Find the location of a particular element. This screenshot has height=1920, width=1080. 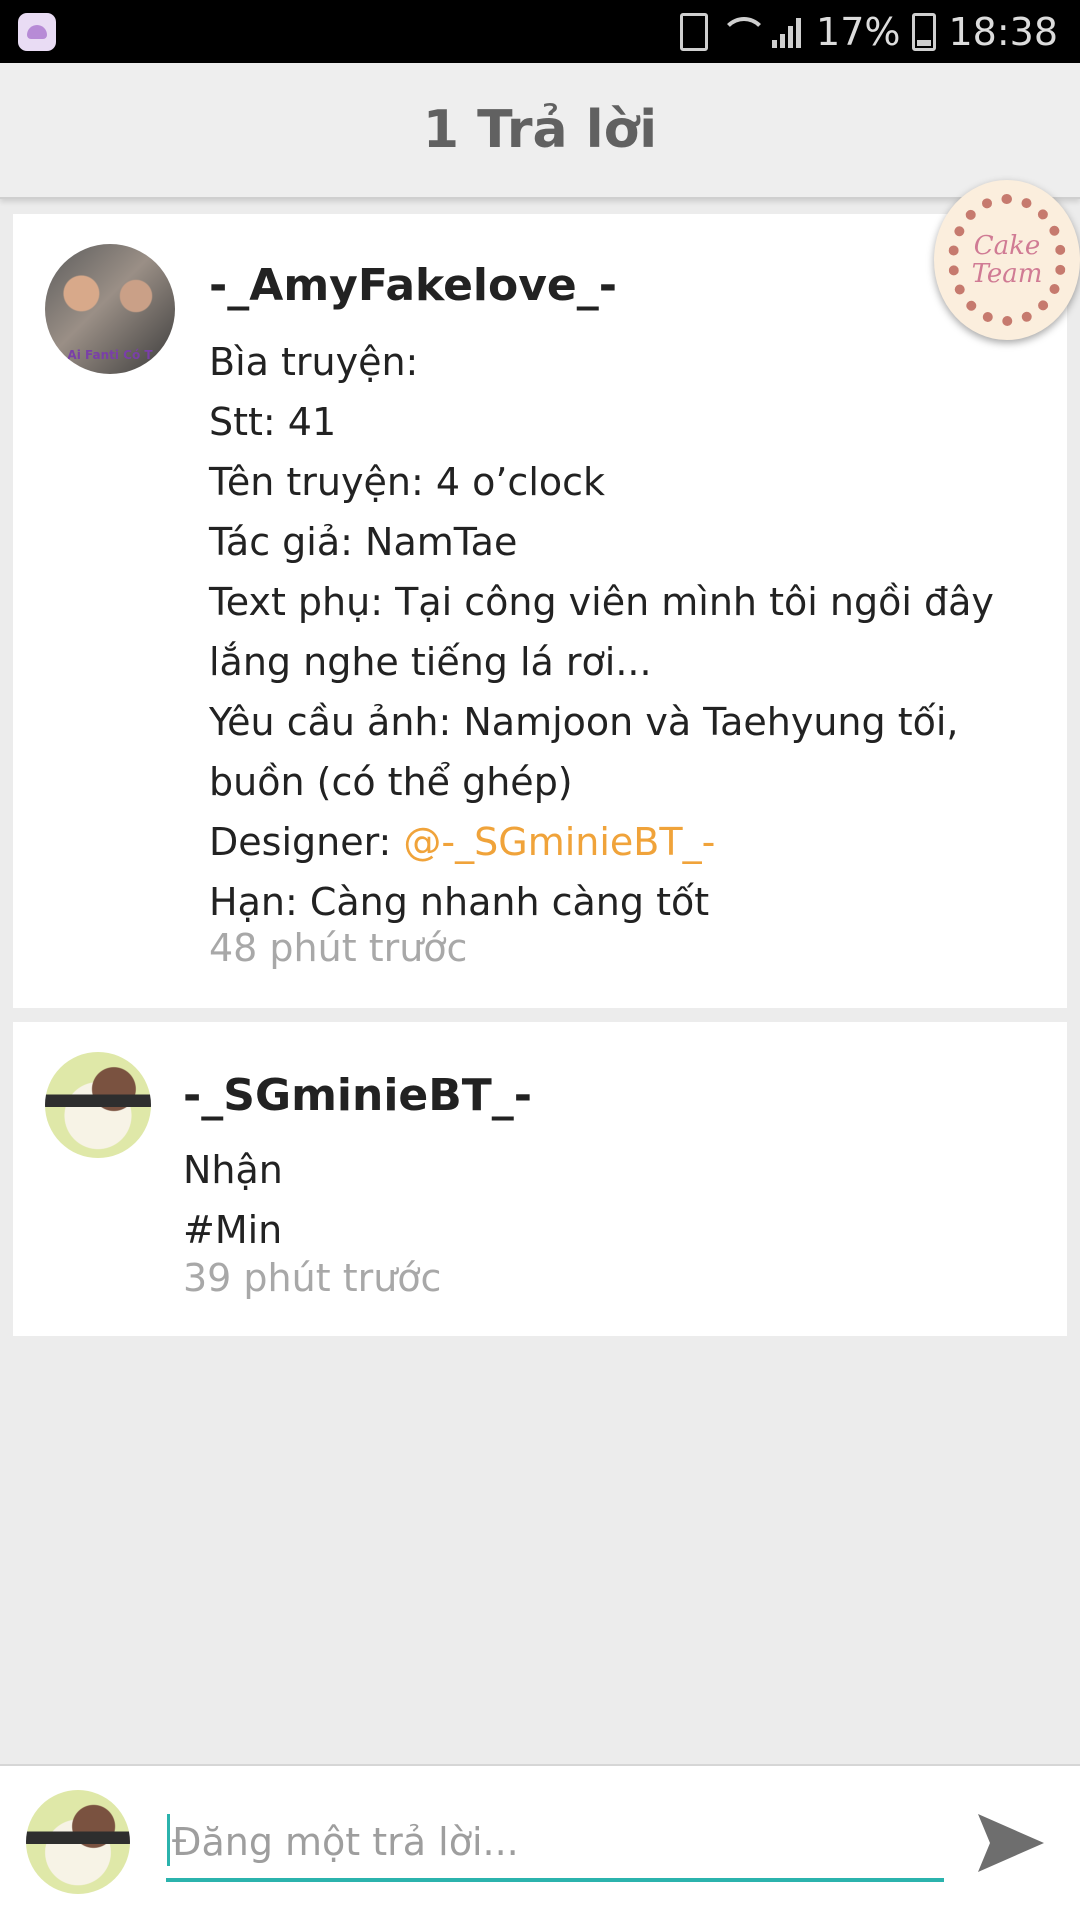

battery-percent: 17% is located at coordinates (858, 32).